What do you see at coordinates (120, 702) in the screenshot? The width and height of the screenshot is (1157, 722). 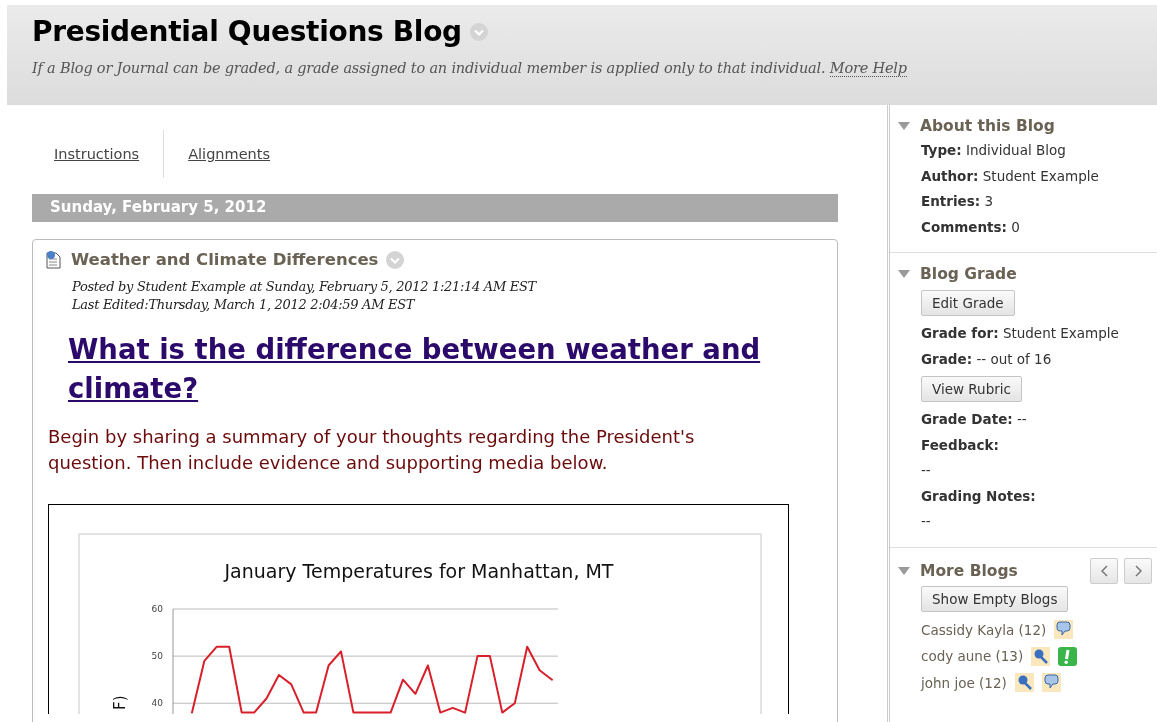 I see `axis-label: F)` at bounding box center [120, 702].